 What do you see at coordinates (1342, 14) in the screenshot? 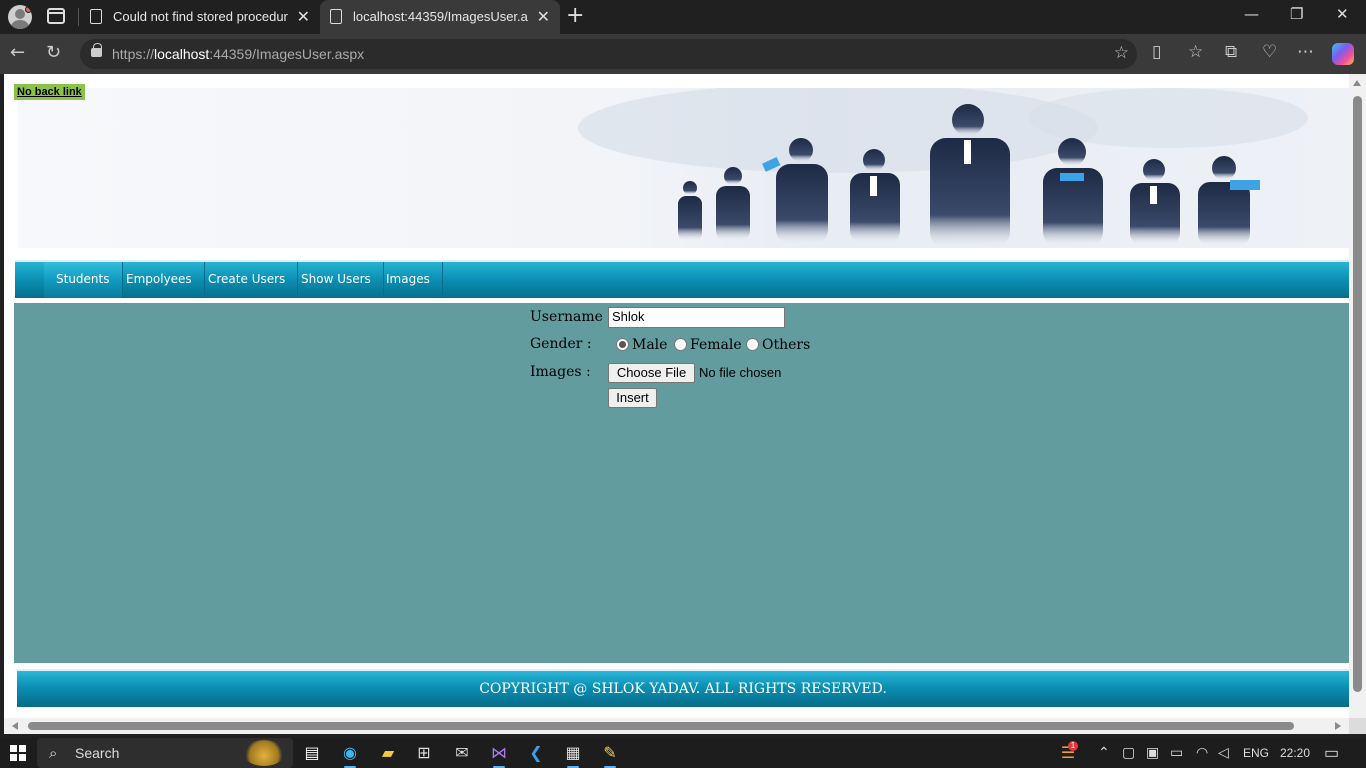
I see `close-window-icon: ✕` at bounding box center [1342, 14].